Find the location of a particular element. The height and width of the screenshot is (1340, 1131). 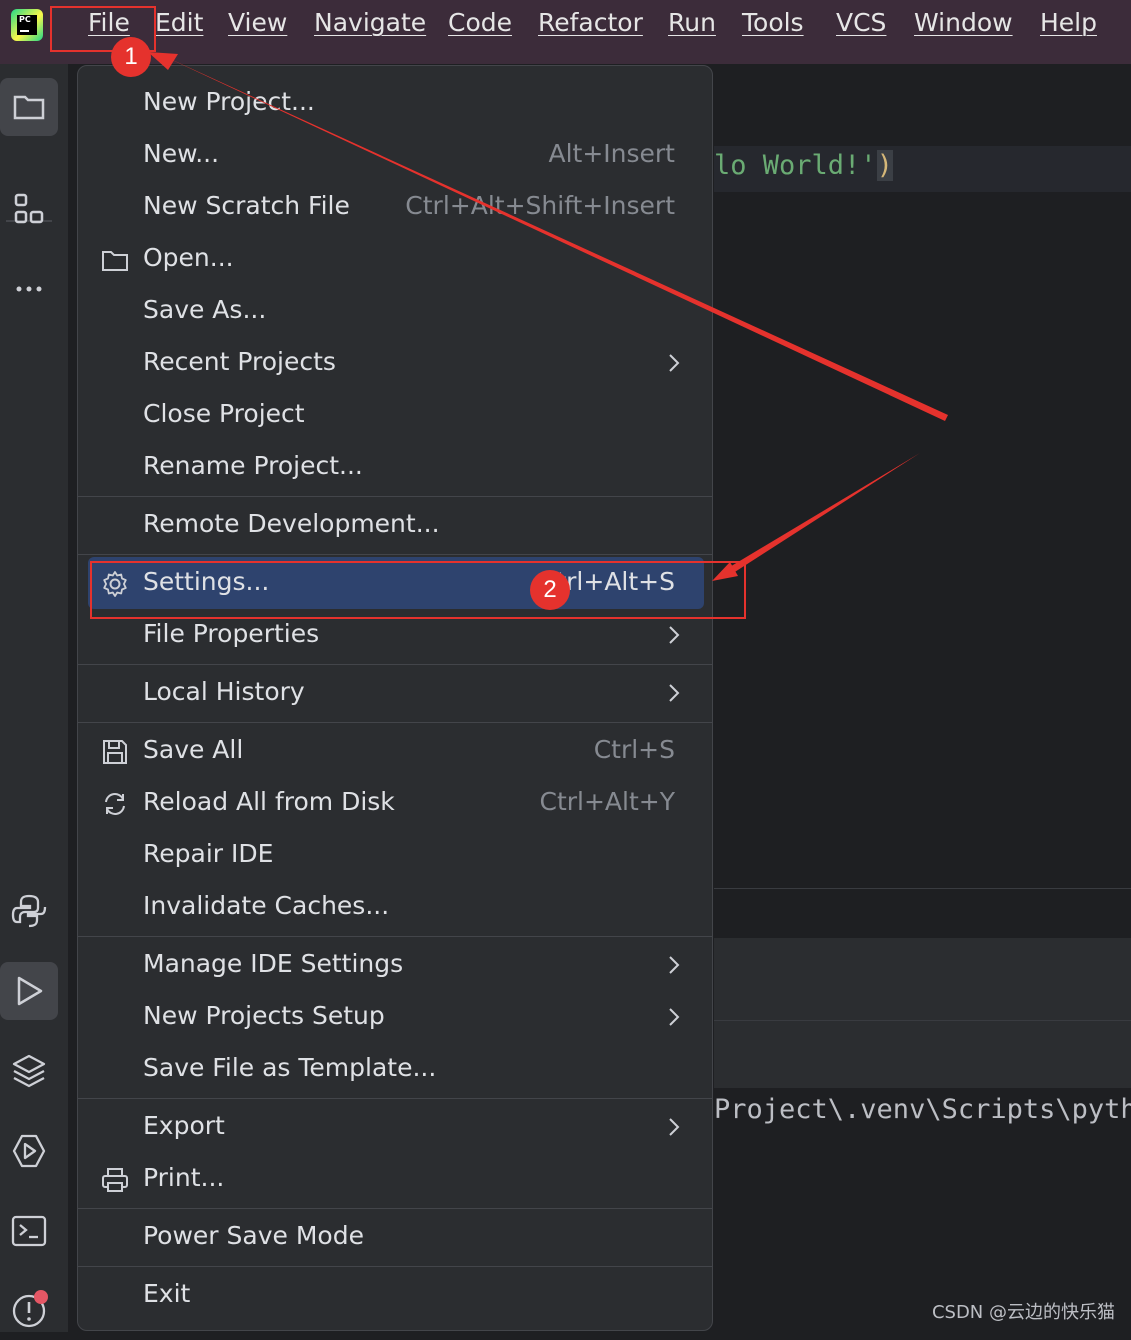

structure-tool-button is located at coordinates (29, 209).